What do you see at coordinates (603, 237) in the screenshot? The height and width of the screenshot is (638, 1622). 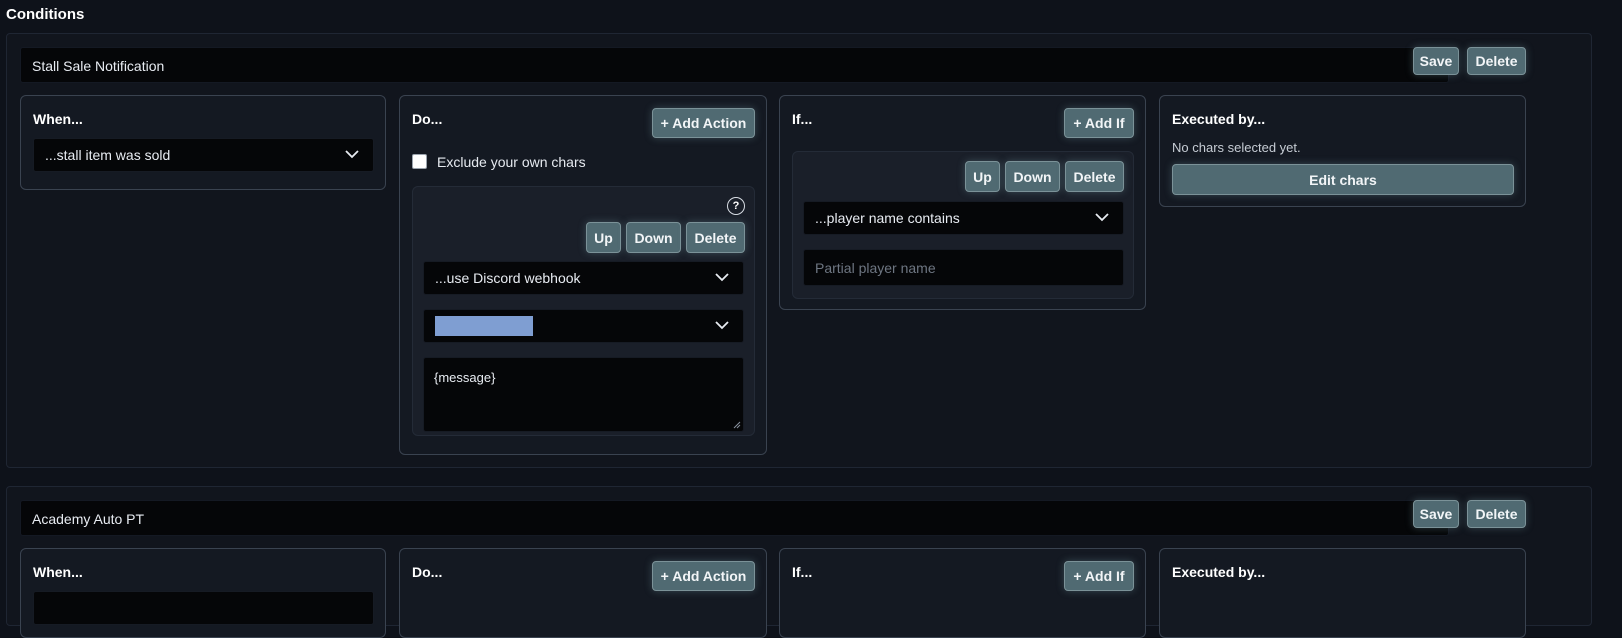 I see `action-up-button: Up` at bounding box center [603, 237].